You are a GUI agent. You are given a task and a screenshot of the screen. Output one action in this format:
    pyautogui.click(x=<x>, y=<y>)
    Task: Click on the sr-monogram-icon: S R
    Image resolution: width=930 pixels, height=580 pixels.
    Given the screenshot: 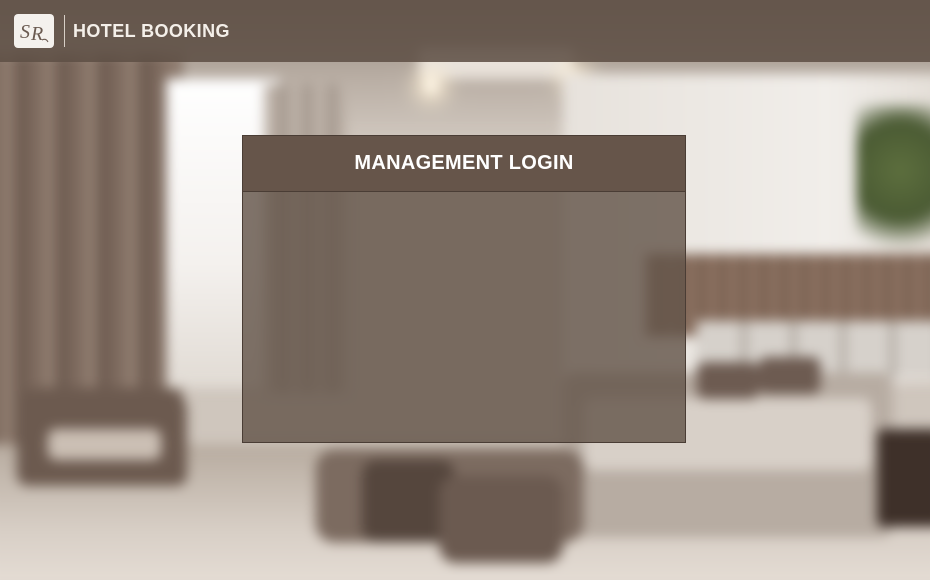 What is the action you would take?
    pyautogui.click(x=34, y=33)
    